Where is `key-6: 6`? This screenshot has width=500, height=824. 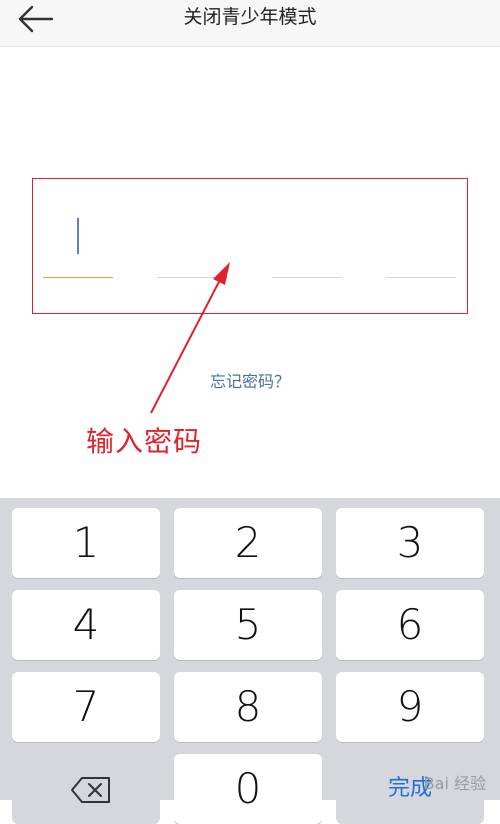
key-6: 6 is located at coordinates (410, 625).